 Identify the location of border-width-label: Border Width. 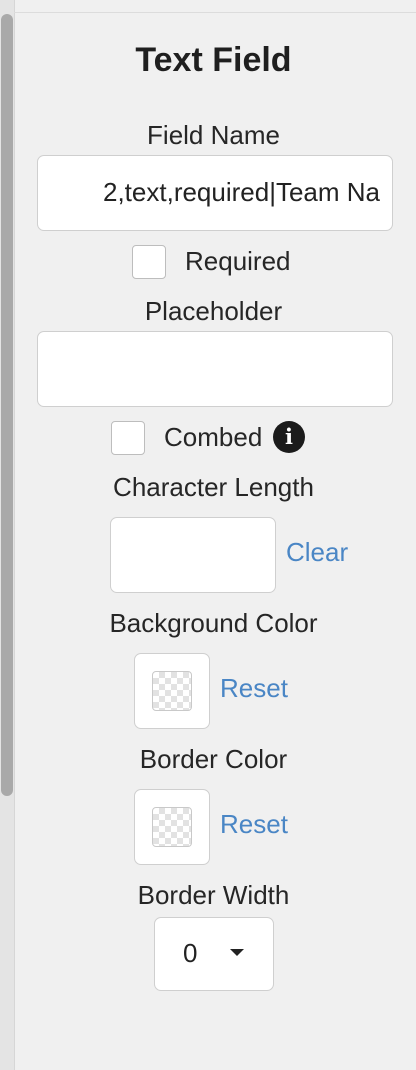
(213, 895).